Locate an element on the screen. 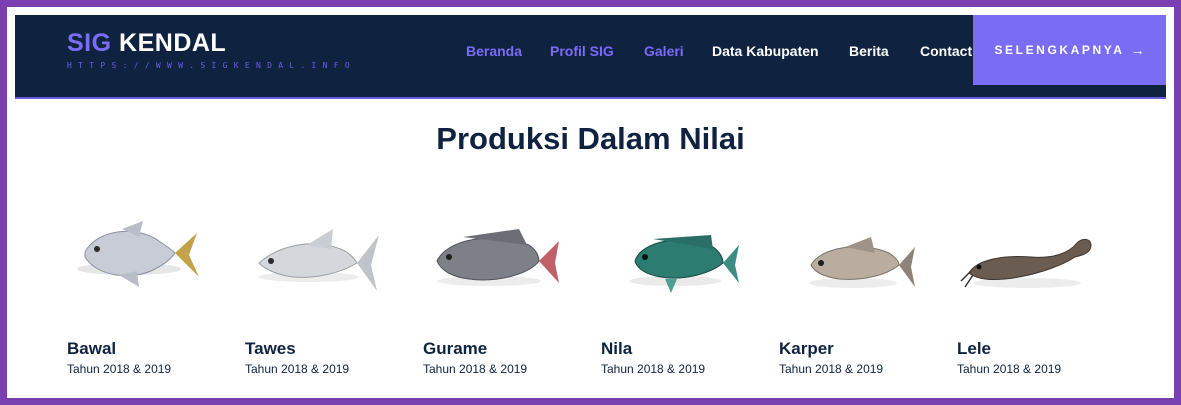 Image resolution: width=1181 pixels, height=405 pixels. fish-card-lele is located at coordinates (1042, 252).